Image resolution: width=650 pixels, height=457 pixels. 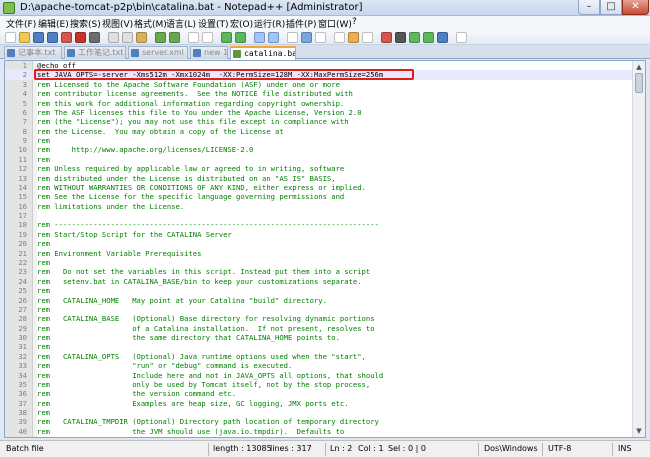 I want to click on record-macro-icon, so click(x=386, y=37).